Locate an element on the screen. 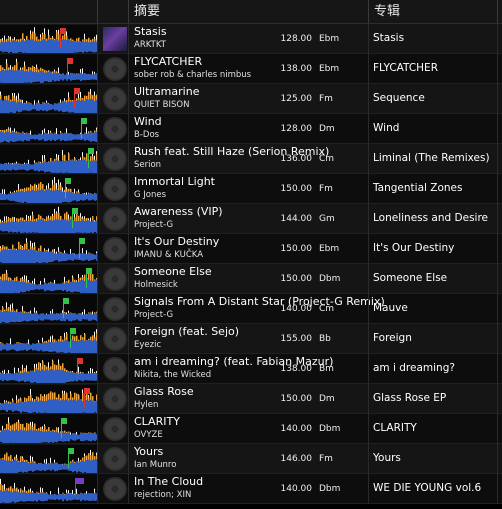 Image resolution: width=502 pixels, height=509 pixels. track-album: am i dreaming? is located at coordinates (414, 368).